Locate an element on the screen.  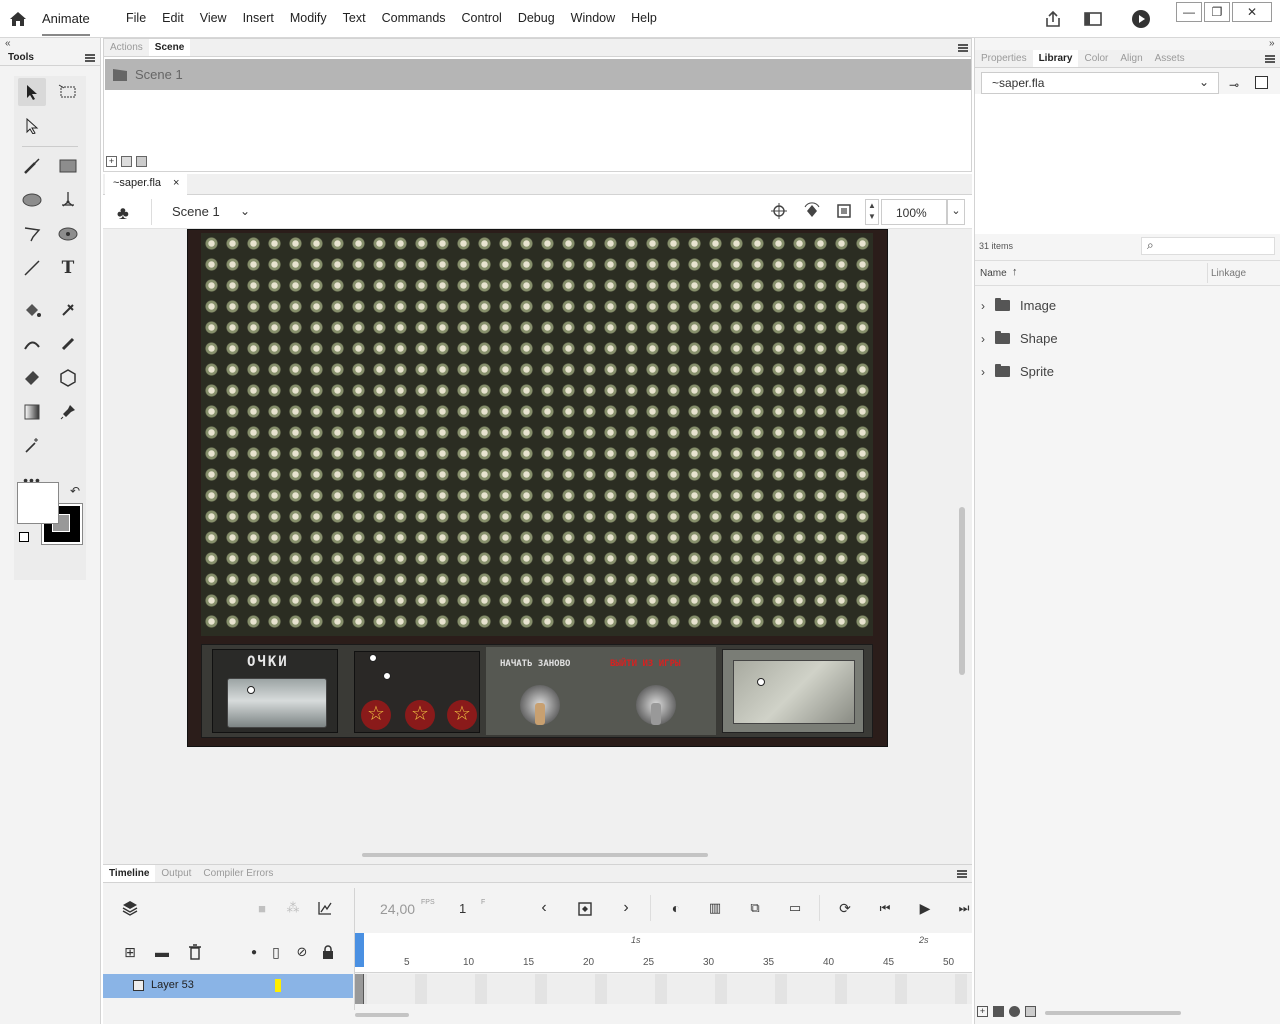
paint-brush-tool-icon is located at coordinates (68, 234).